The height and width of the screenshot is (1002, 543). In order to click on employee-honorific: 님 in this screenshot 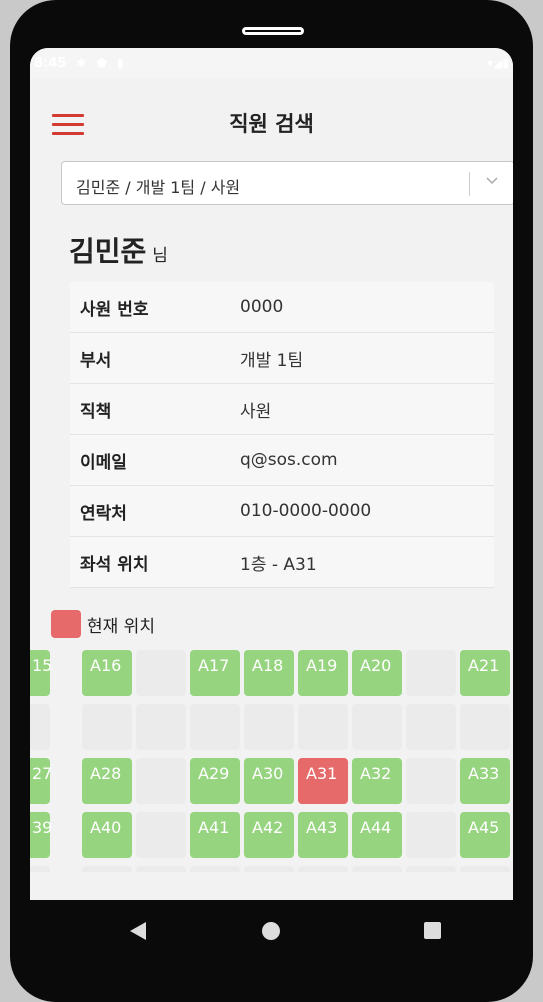, I will do `click(160, 256)`.